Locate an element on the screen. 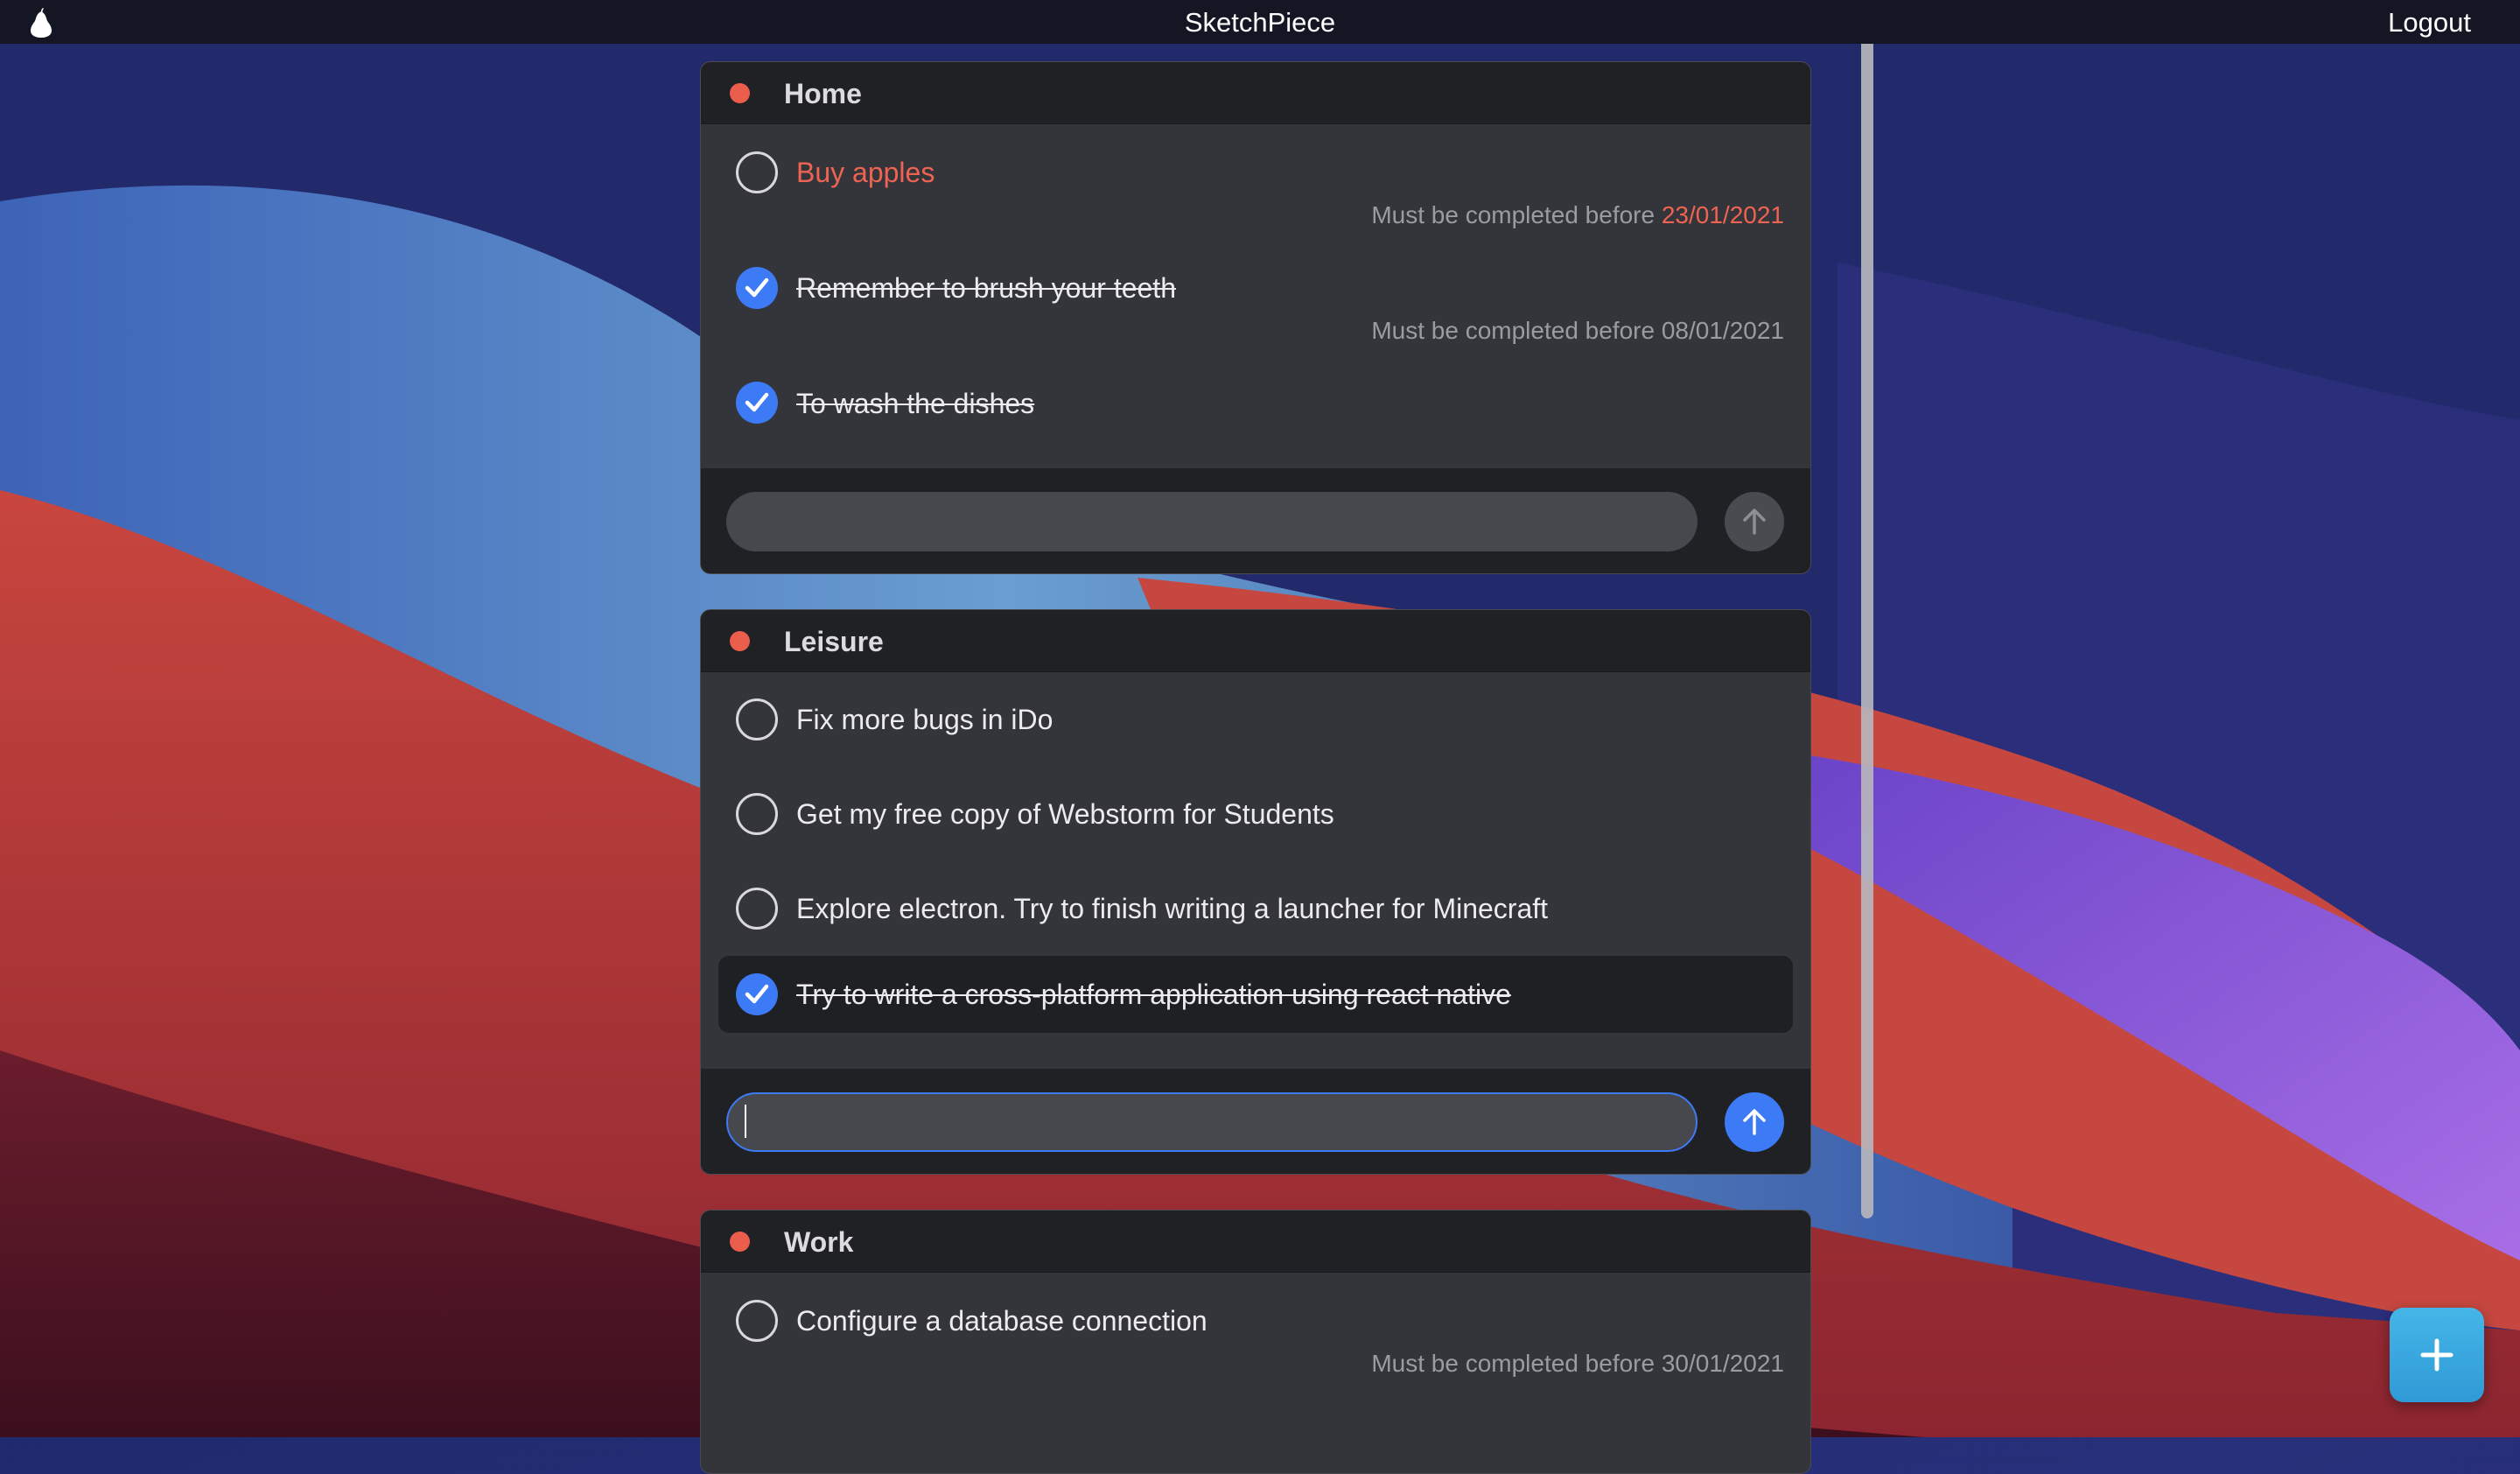 This screenshot has width=2520, height=1474. logout-button: Logout is located at coordinates (2429, 22).